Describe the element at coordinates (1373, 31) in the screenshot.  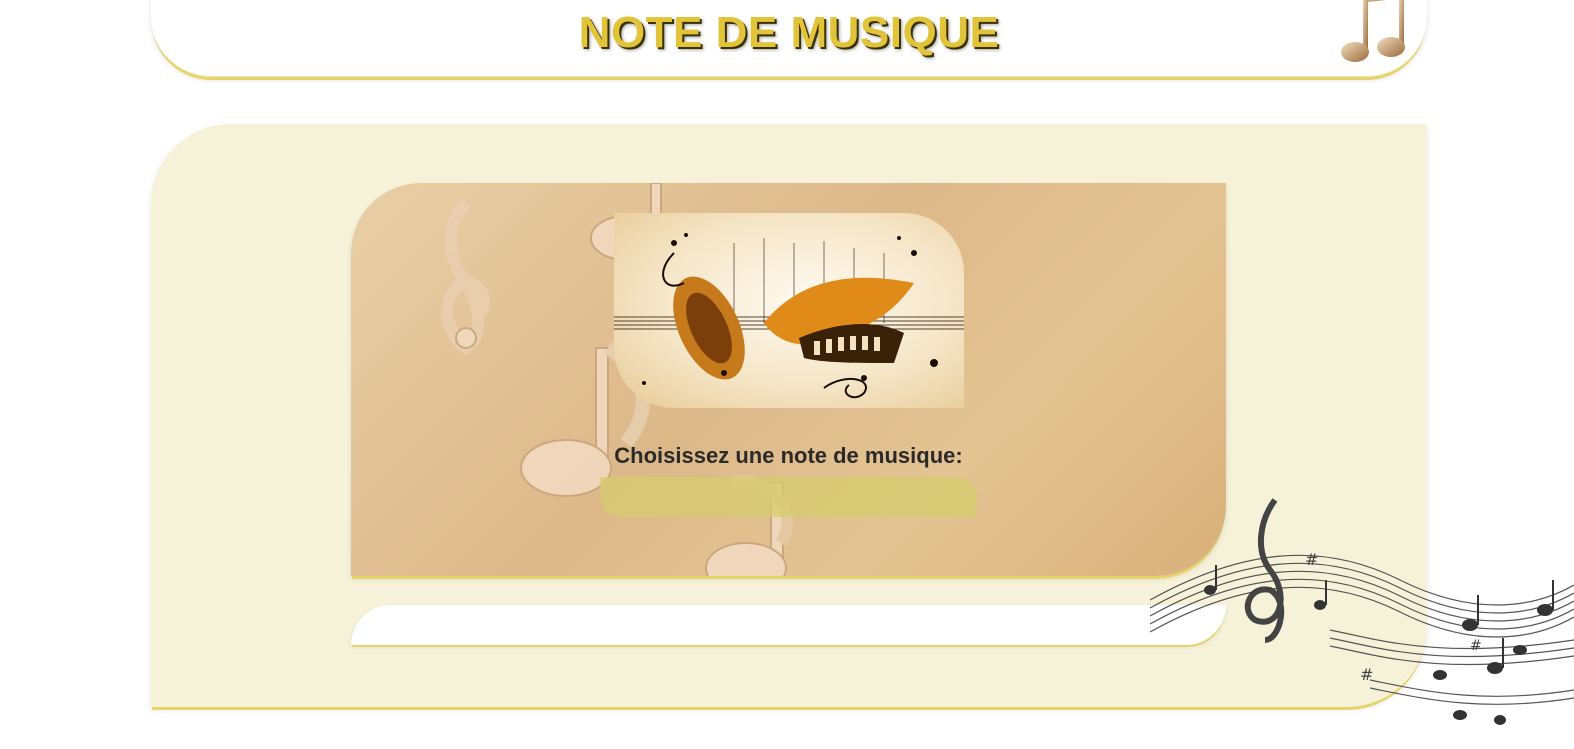
I see `eighth-notes-icon` at that location.